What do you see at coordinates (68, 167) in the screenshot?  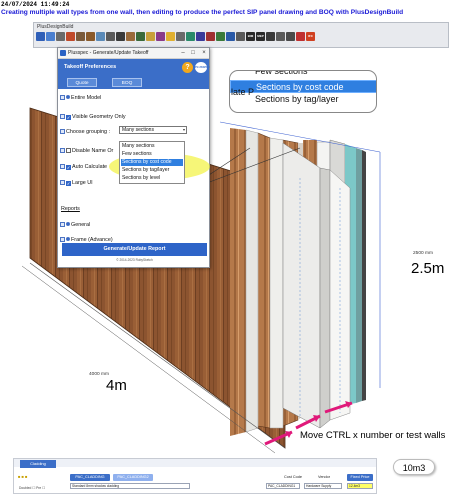 I see `auto-calculate-checkbox: ✓` at bounding box center [68, 167].